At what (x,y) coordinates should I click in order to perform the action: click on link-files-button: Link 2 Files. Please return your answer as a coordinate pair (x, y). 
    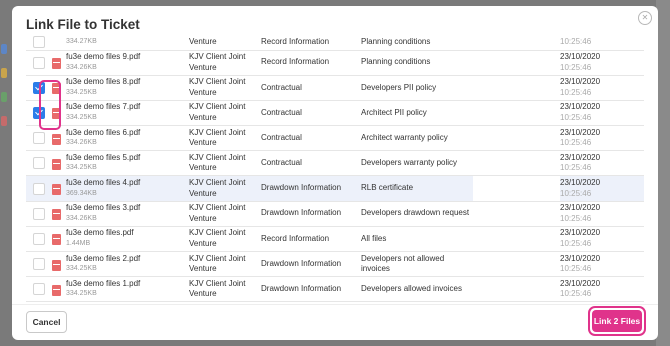
    Looking at the image, I should click on (617, 321).